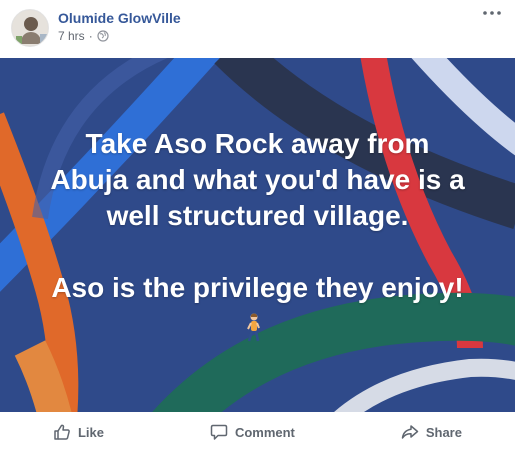  I want to click on thumbs-up-icon, so click(62, 432).